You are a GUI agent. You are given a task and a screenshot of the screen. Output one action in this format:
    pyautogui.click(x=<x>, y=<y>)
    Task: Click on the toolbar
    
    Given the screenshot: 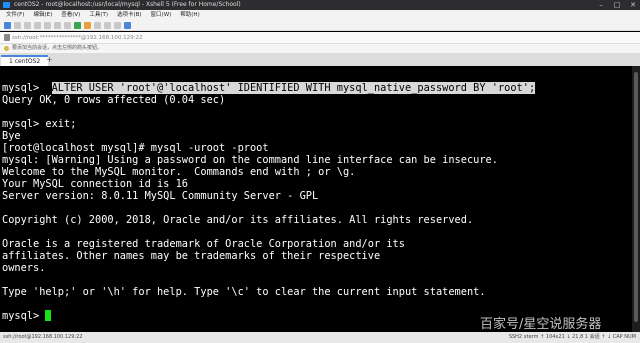 What is the action you would take?
    pyautogui.click(x=320, y=25)
    